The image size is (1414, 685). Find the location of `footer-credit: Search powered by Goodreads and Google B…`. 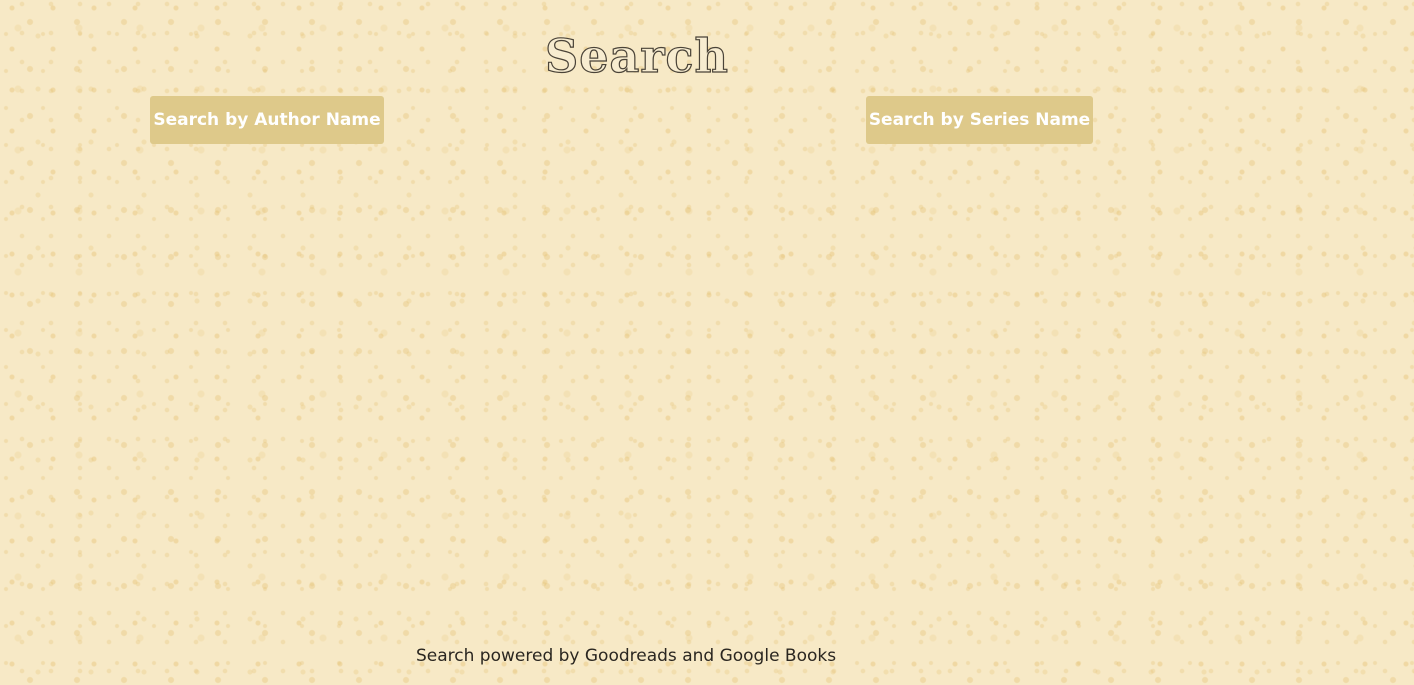

footer-credit: Search powered by Goodreads and Google B… is located at coordinates (626, 656).